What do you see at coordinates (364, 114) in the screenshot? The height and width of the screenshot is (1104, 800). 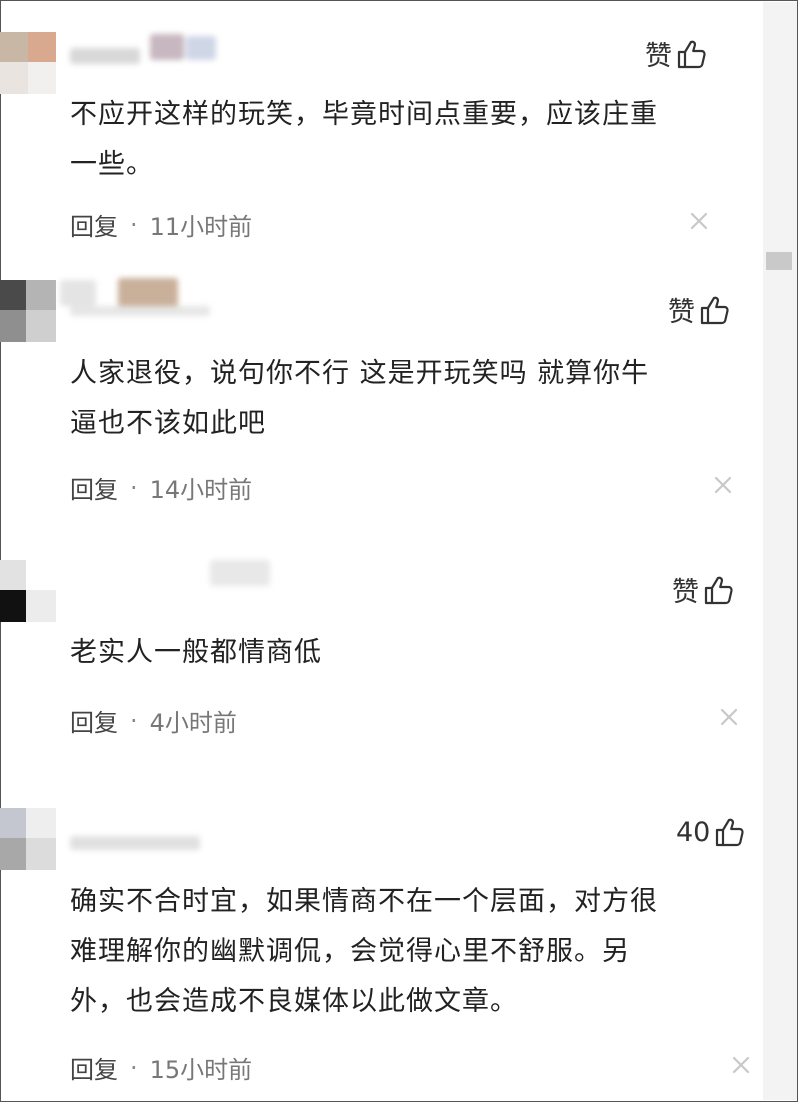 I see `comment-line: 不应开这样的玩笑，毕竟时间点重要，应该庄重` at bounding box center [364, 114].